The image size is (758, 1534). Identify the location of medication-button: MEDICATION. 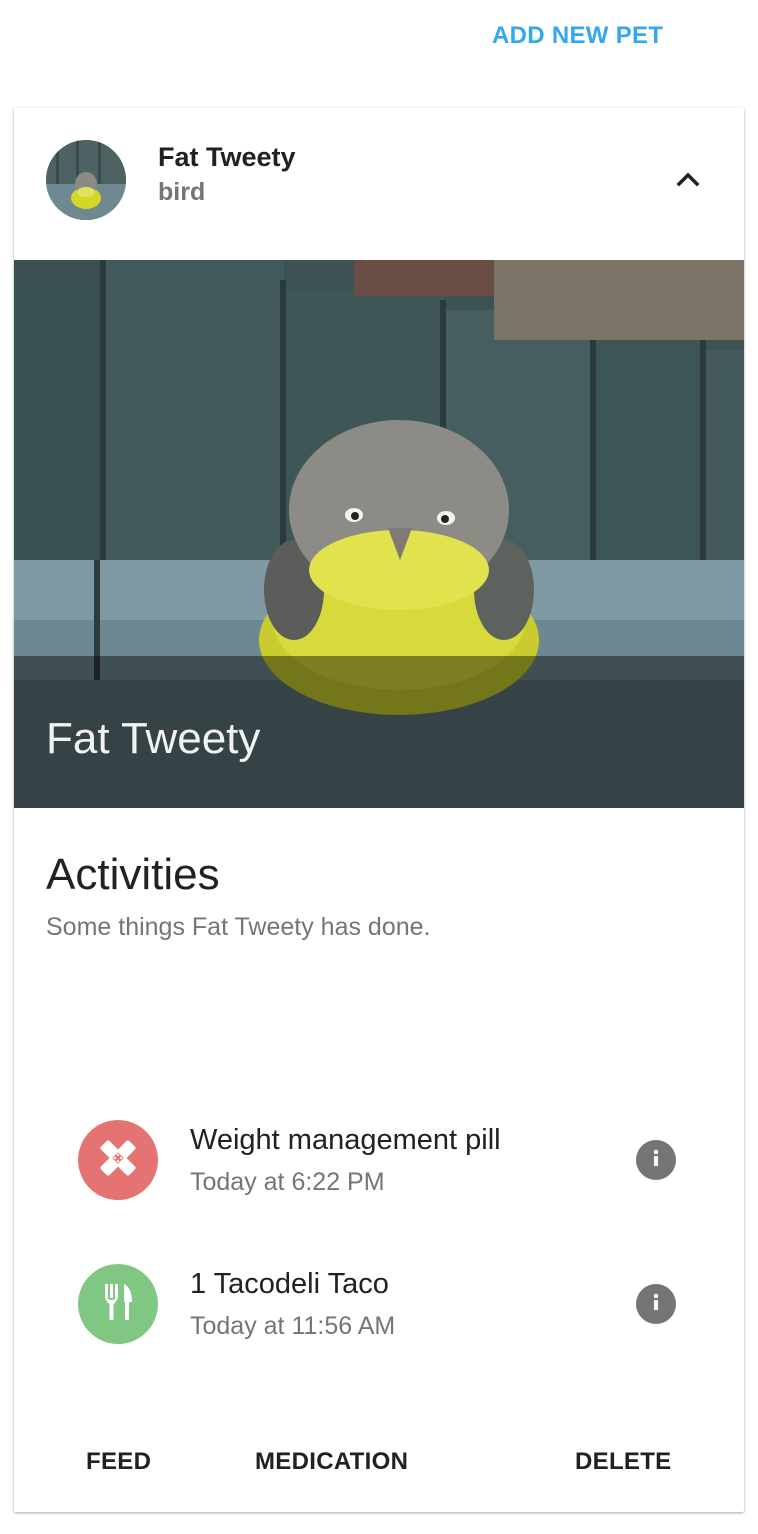
(331, 1462).